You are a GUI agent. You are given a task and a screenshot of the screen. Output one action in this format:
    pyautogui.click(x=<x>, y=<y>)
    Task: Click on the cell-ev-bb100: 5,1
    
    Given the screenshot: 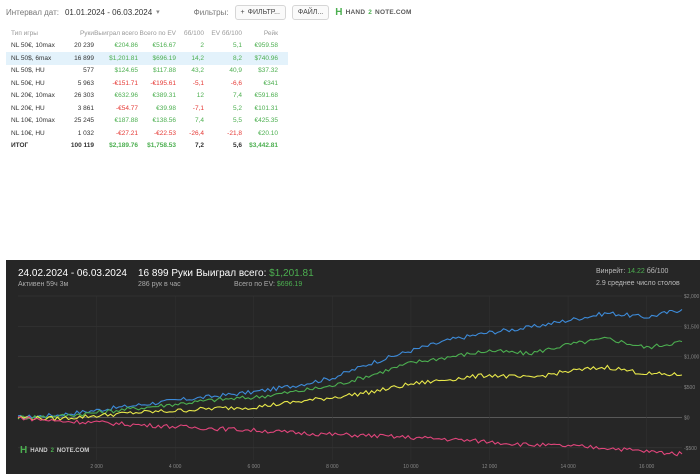 What is the action you would take?
    pyautogui.click(x=237, y=46)
    